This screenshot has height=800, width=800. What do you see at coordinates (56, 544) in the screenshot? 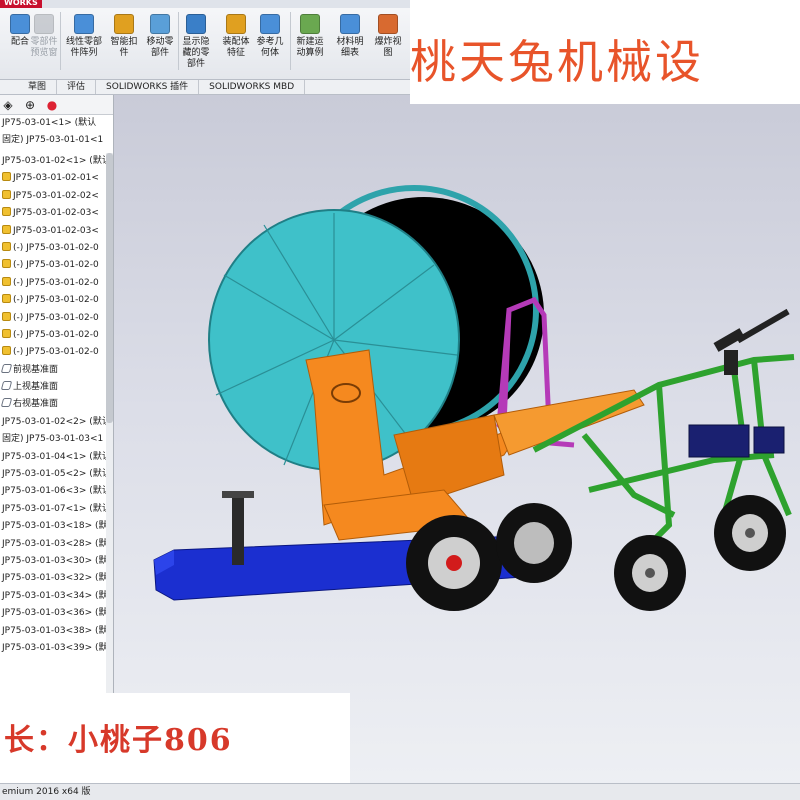
I see `tree-item: JP75-03-01-03<28> (默` at bounding box center [56, 544].